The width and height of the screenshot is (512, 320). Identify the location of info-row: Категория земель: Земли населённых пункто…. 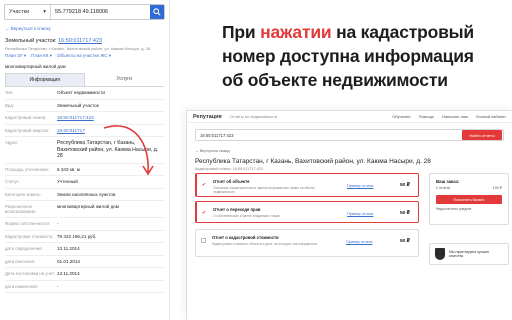
(84, 195).